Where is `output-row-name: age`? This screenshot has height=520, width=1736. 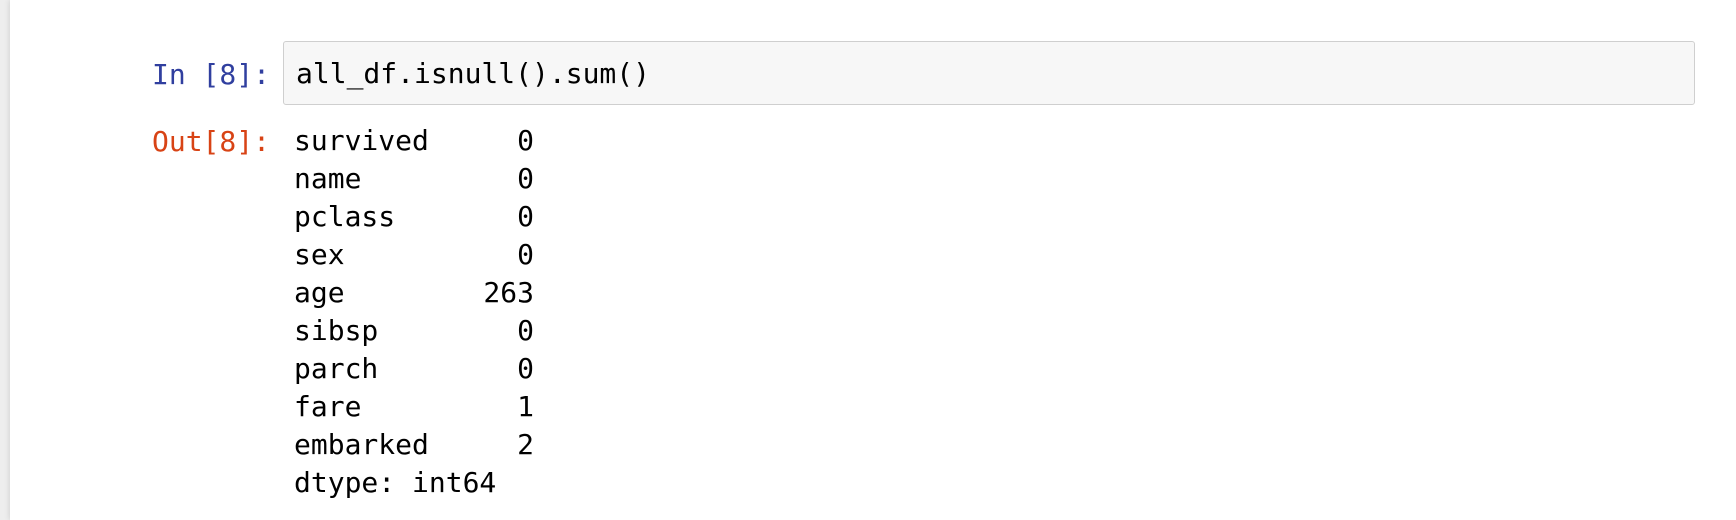
output-row-name: age is located at coordinates (319, 292).